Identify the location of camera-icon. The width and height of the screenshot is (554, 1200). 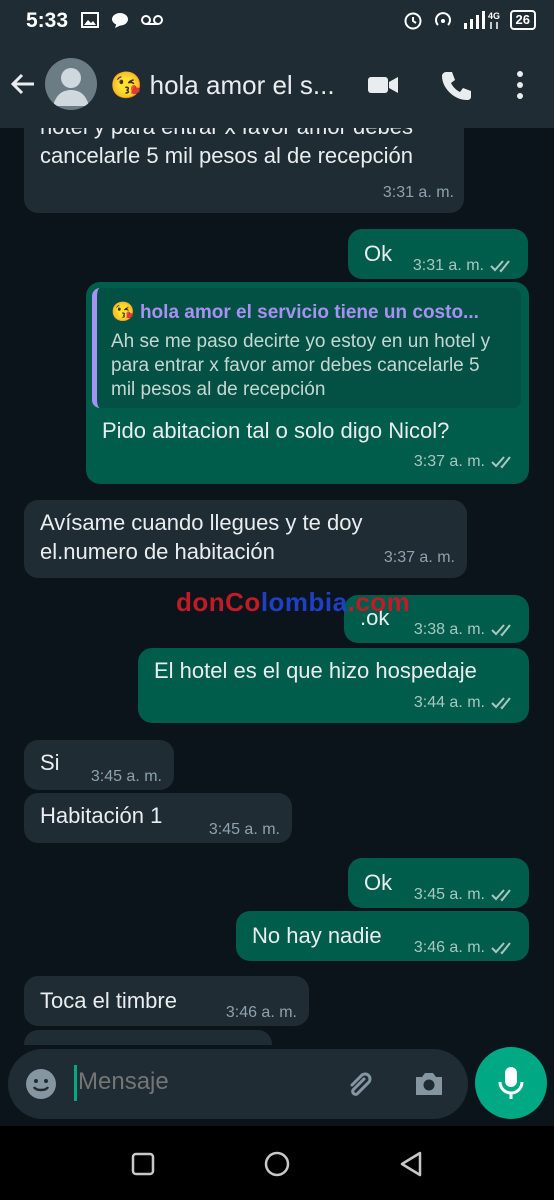
(429, 1086).